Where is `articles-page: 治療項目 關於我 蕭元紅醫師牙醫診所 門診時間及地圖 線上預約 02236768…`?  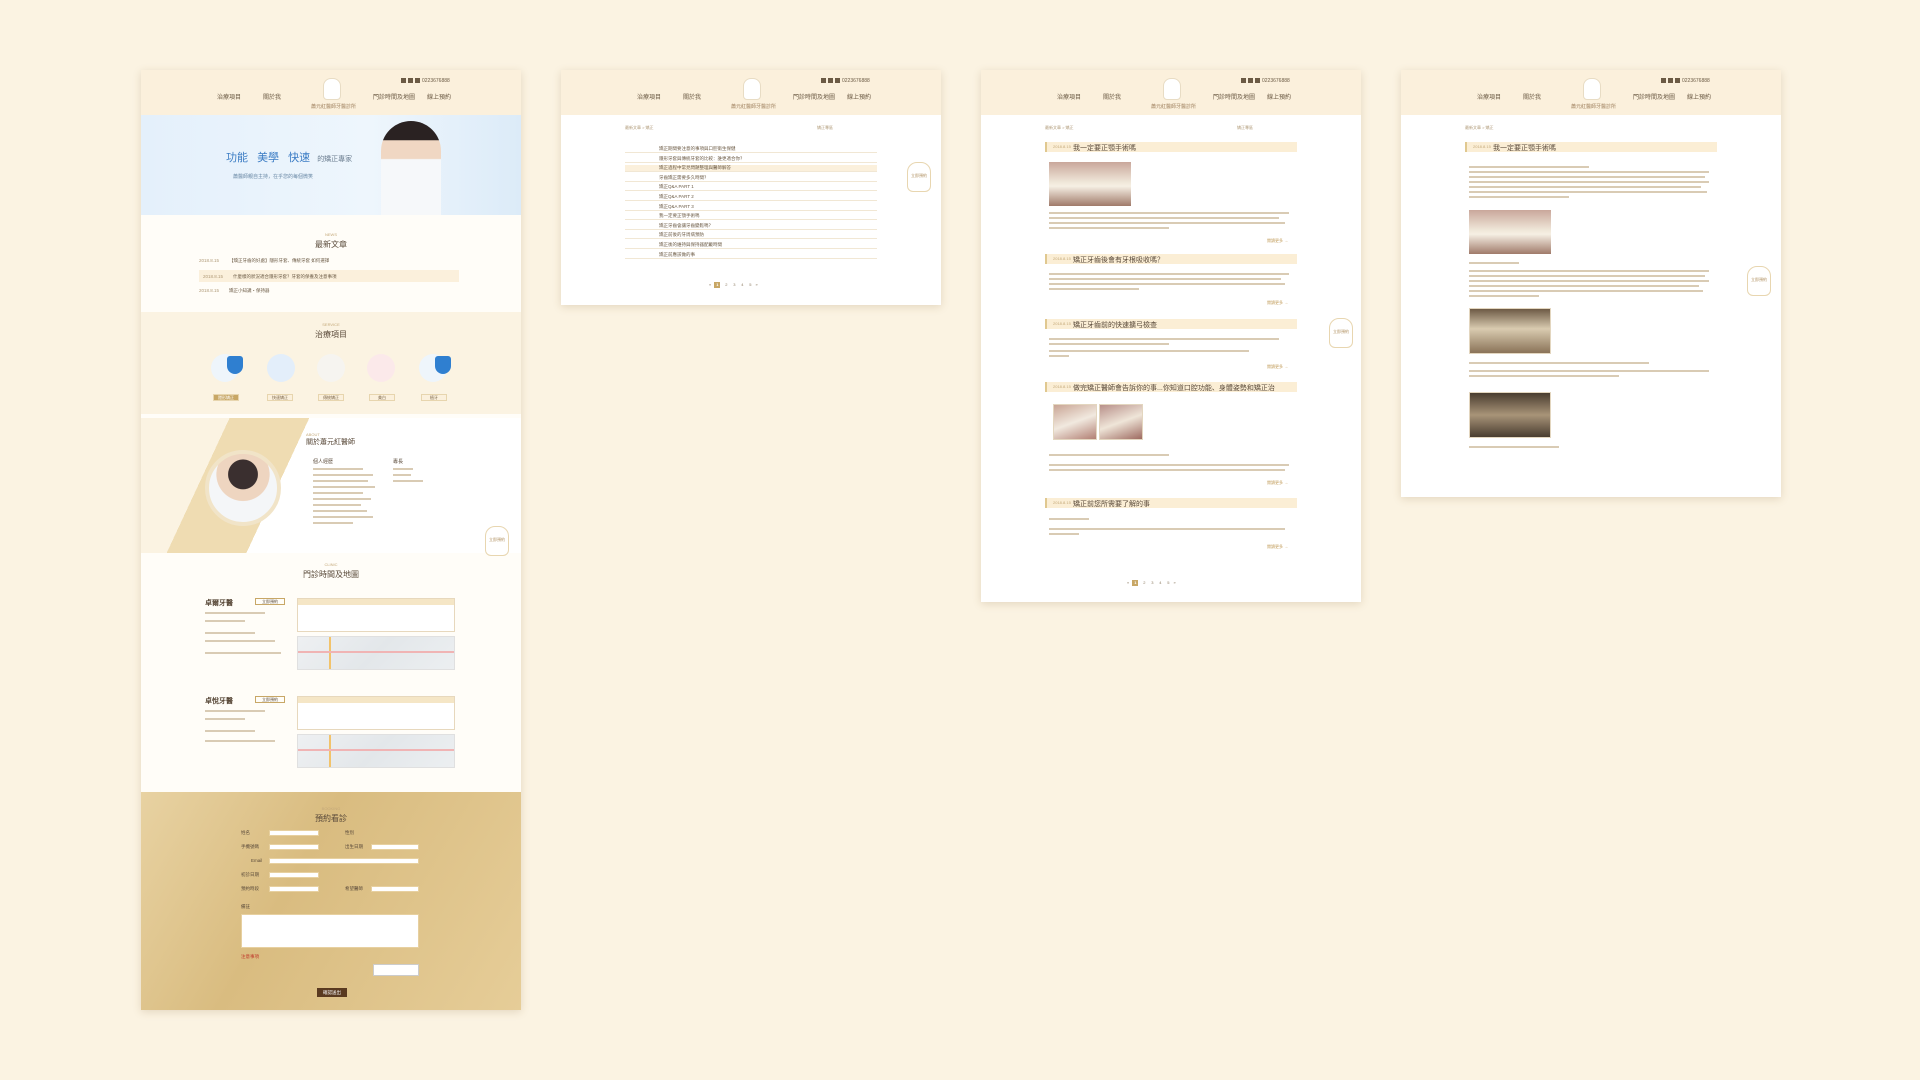
articles-page: 治療項目 關於我 蕭元紅醫師牙醫診所 門診時間及地圖 線上預約 02236768… is located at coordinates (1171, 336).